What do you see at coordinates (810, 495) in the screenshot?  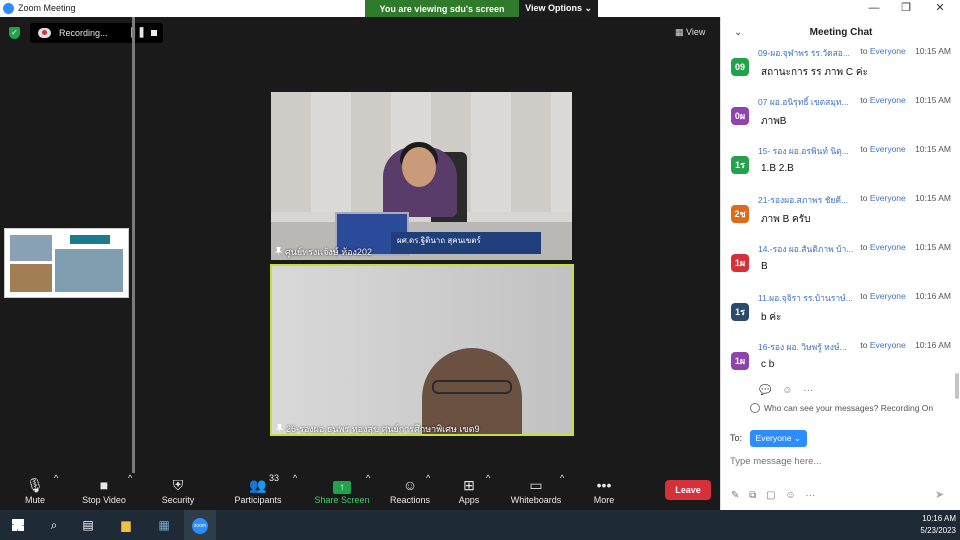 I see `more-tools-icon: ···` at bounding box center [810, 495].